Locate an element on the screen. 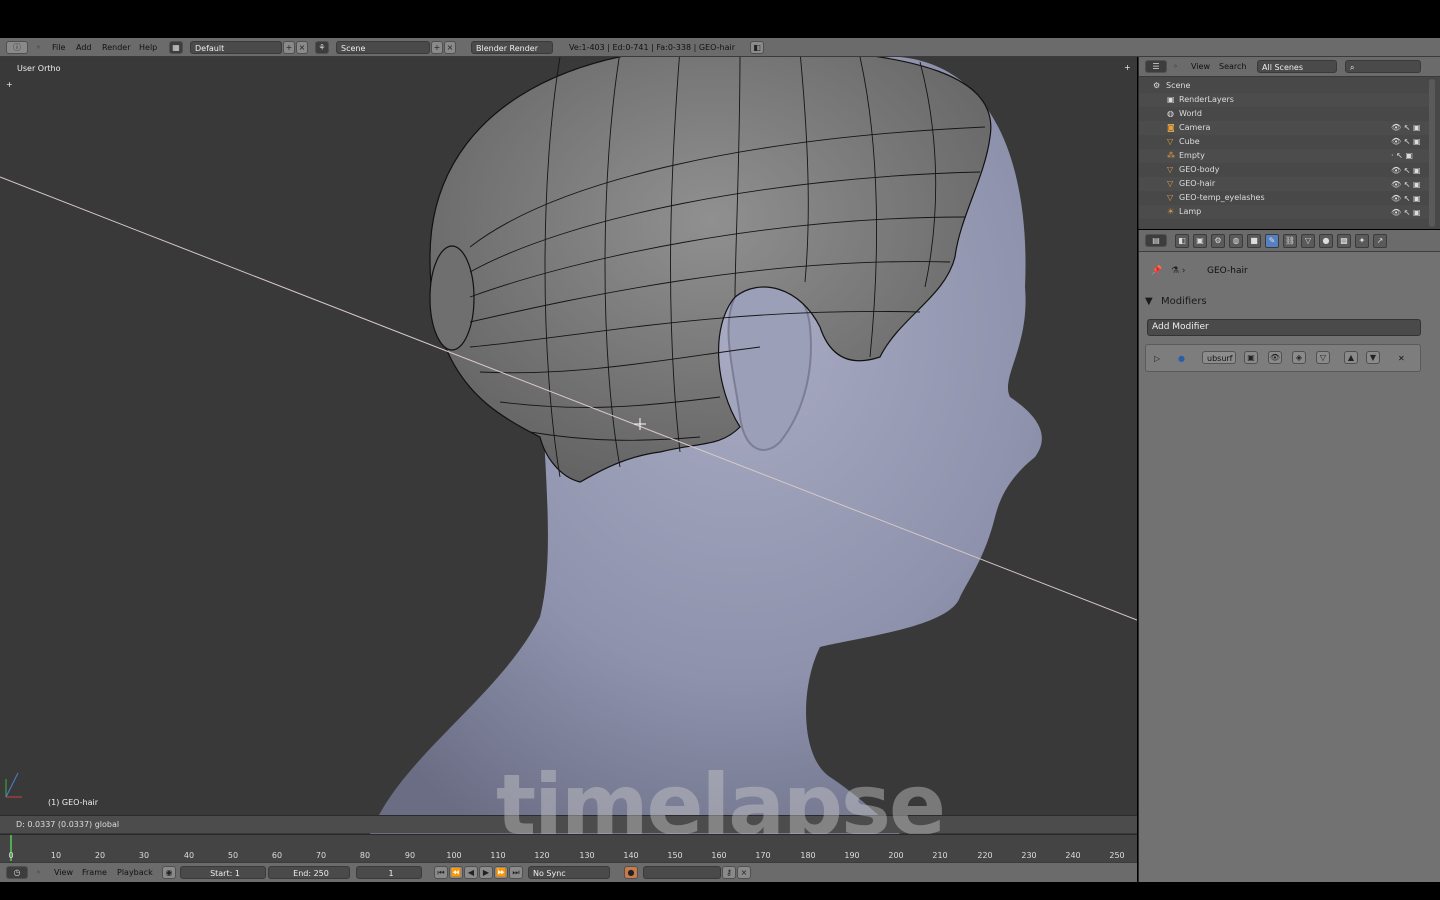 This screenshot has width=1440, height=900. end-frame-field: End: 250 is located at coordinates (309, 872).